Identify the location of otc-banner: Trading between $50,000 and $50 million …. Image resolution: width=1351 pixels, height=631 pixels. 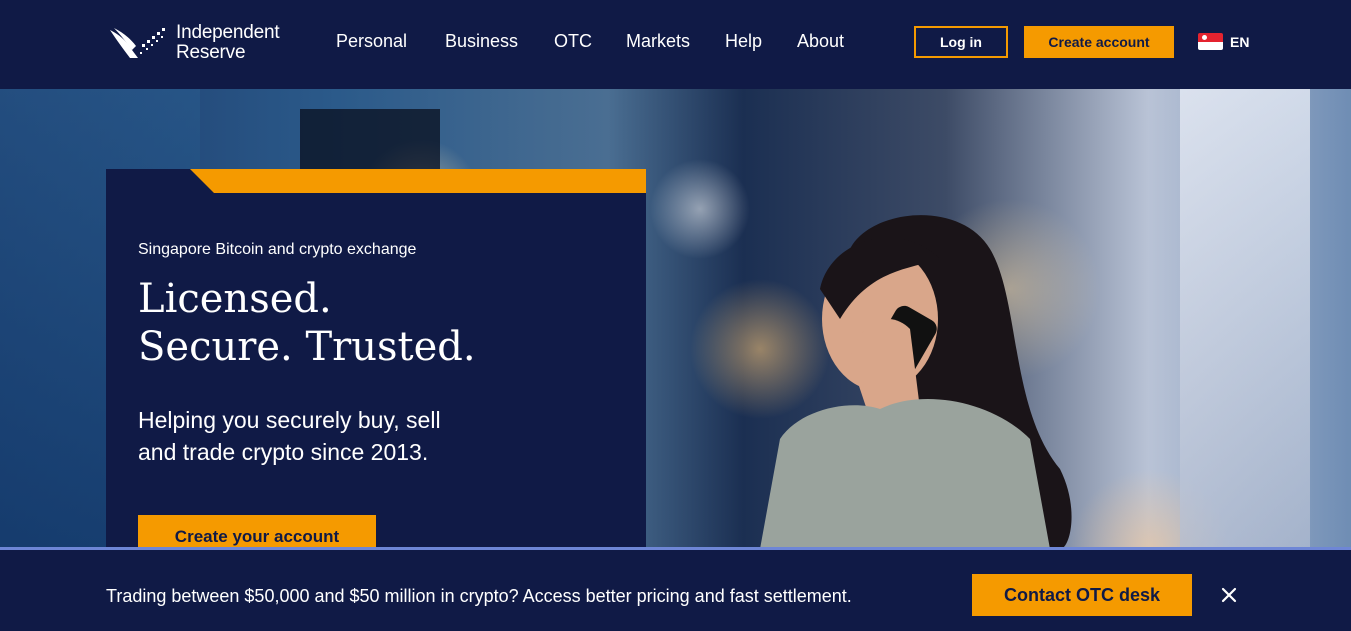
(675, 589).